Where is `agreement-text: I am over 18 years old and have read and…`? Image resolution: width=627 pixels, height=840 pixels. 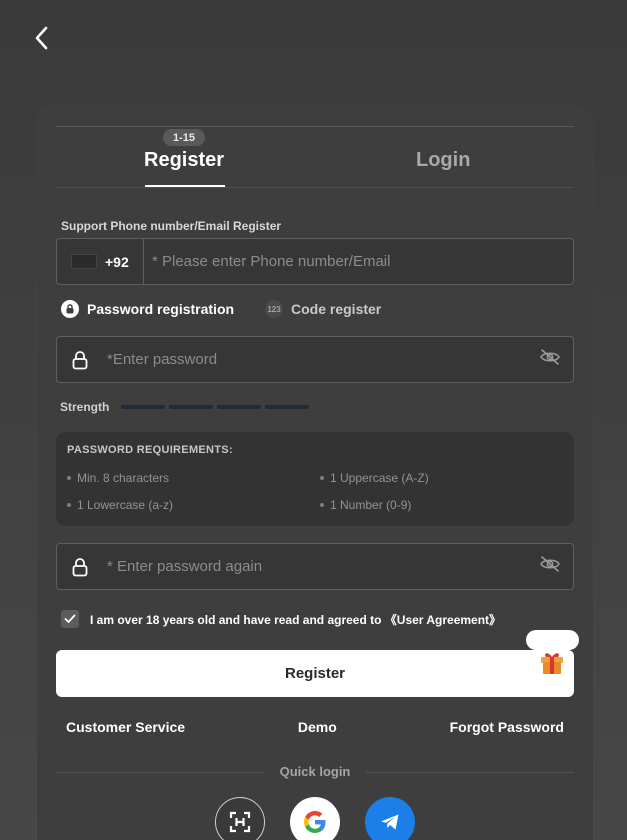
agreement-text: I am over 18 years old and have read and… is located at coordinates (295, 619).